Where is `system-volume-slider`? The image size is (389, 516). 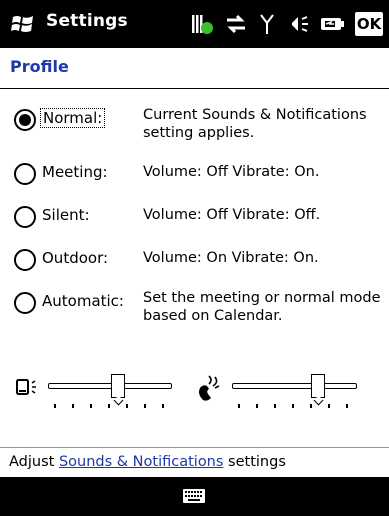
system-volume-slider is located at coordinates (110, 396).